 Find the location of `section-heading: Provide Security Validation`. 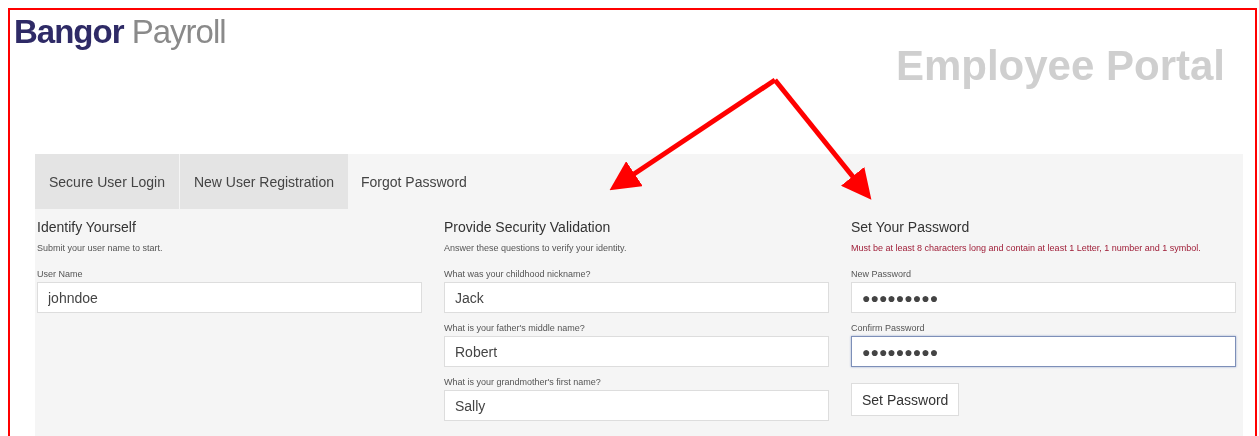

section-heading: Provide Security Validation is located at coordinates (528, 227).